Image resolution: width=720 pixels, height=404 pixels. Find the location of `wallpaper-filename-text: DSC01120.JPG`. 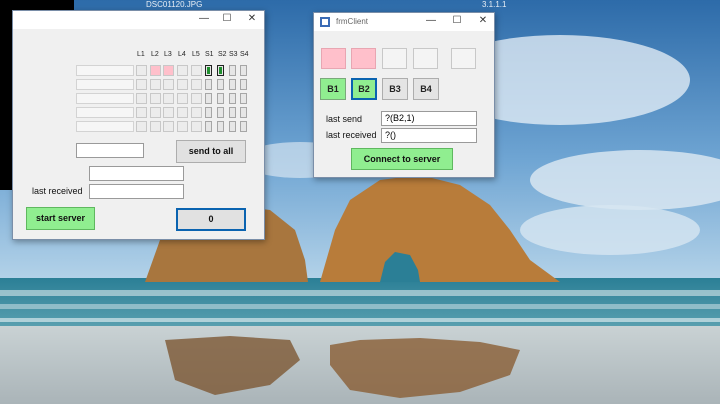

wallpaper-filename-text: DSC01120.JPG is located at coordinates (174, 4).